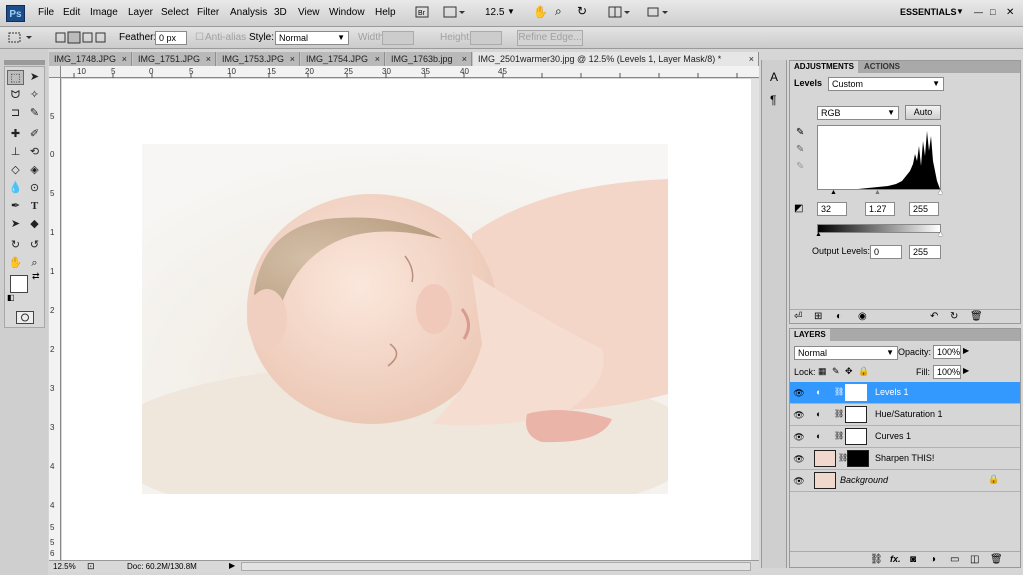 This screenshot has width=1023, height=575. What do you see at coordinates (978, 12) in the screenshot?
I see `minimize-icon: —` at bounding box center [978, 12].